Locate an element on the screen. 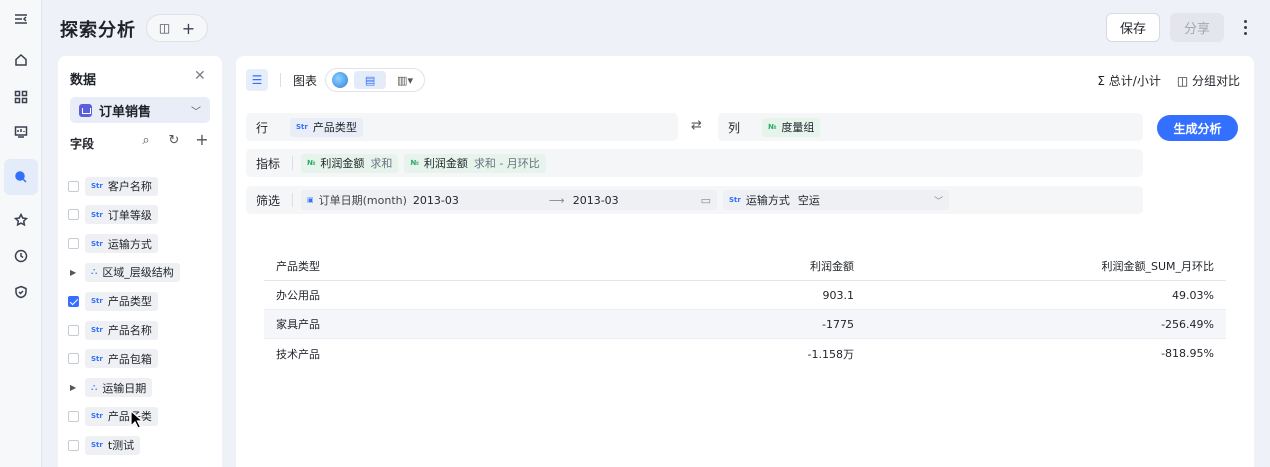  home-icon is located at coordinates (21, 60).